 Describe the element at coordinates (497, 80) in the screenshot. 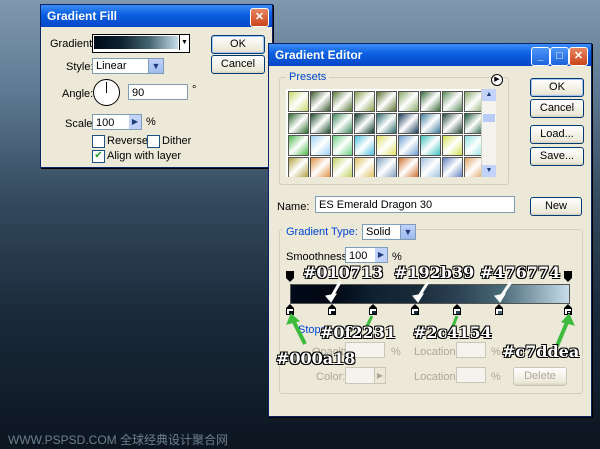

I see `presets-menu-icon: ▶` at that location.